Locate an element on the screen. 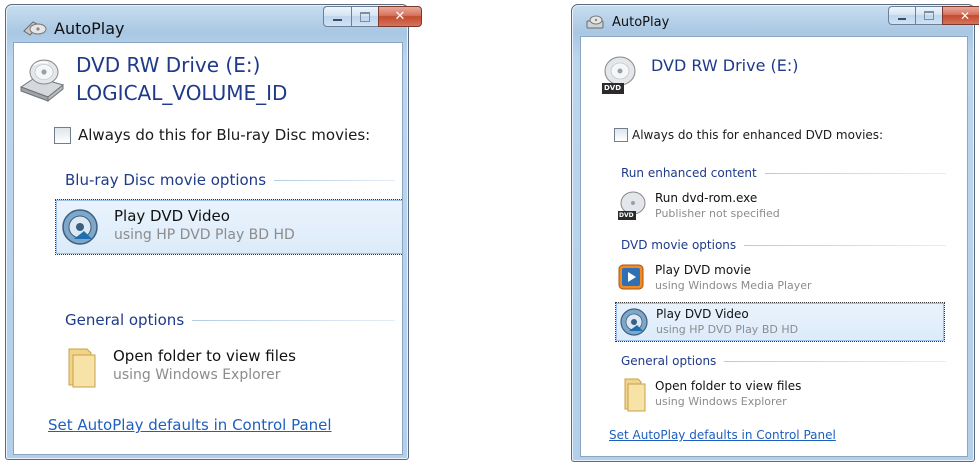 This screenshot has width=979, height=466. section-enhanced-content: Run enhanced content is located at coordinates (783, 173).